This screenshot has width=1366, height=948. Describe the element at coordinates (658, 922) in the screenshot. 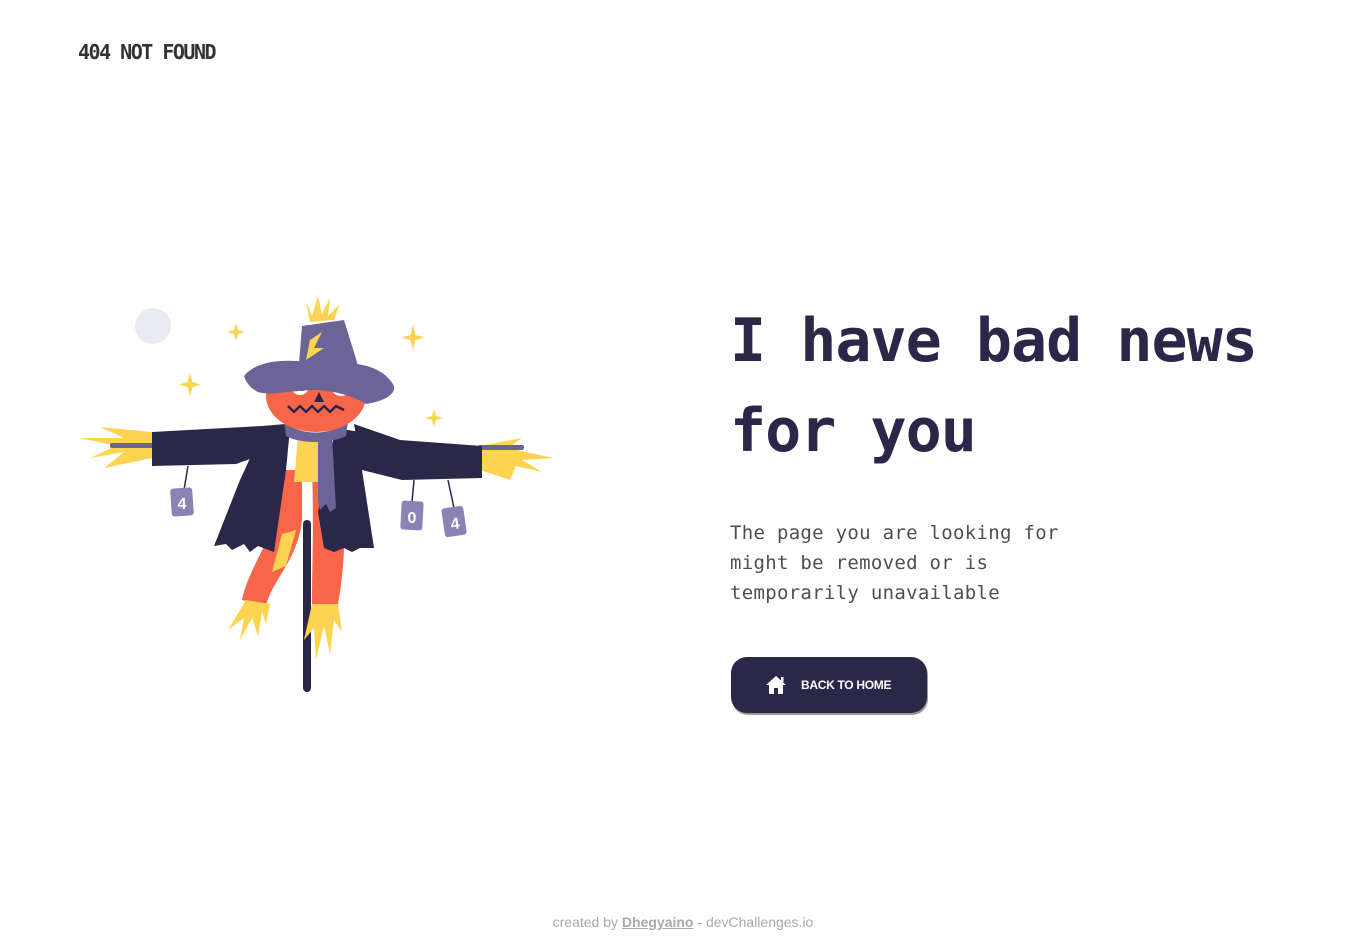

I see `author-link: Dhegyaino` at that location.